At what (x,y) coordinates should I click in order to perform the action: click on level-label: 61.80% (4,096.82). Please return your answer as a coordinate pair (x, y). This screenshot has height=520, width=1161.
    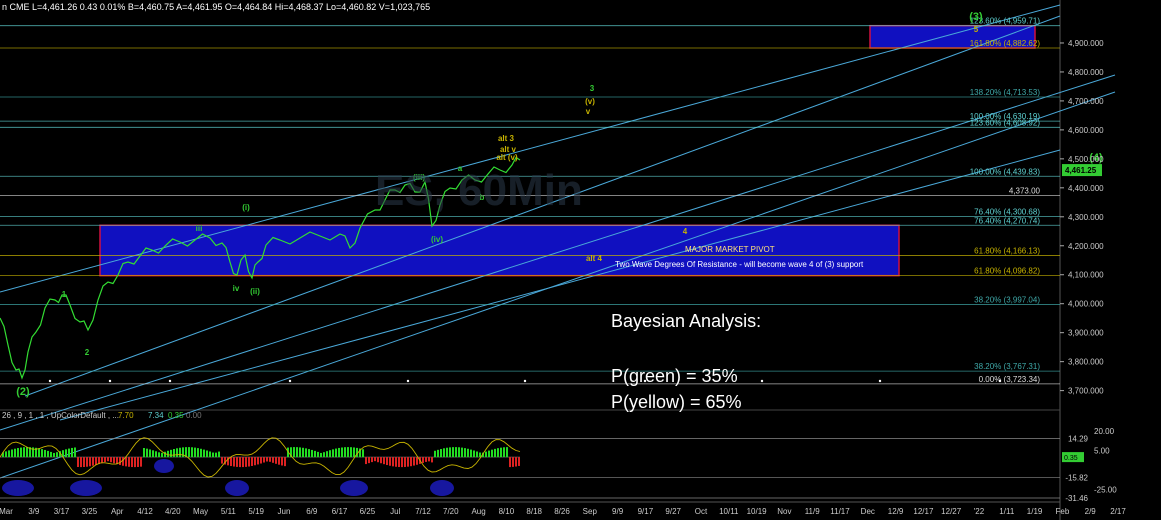
    Looking at the image, I should click on (1007, 271).